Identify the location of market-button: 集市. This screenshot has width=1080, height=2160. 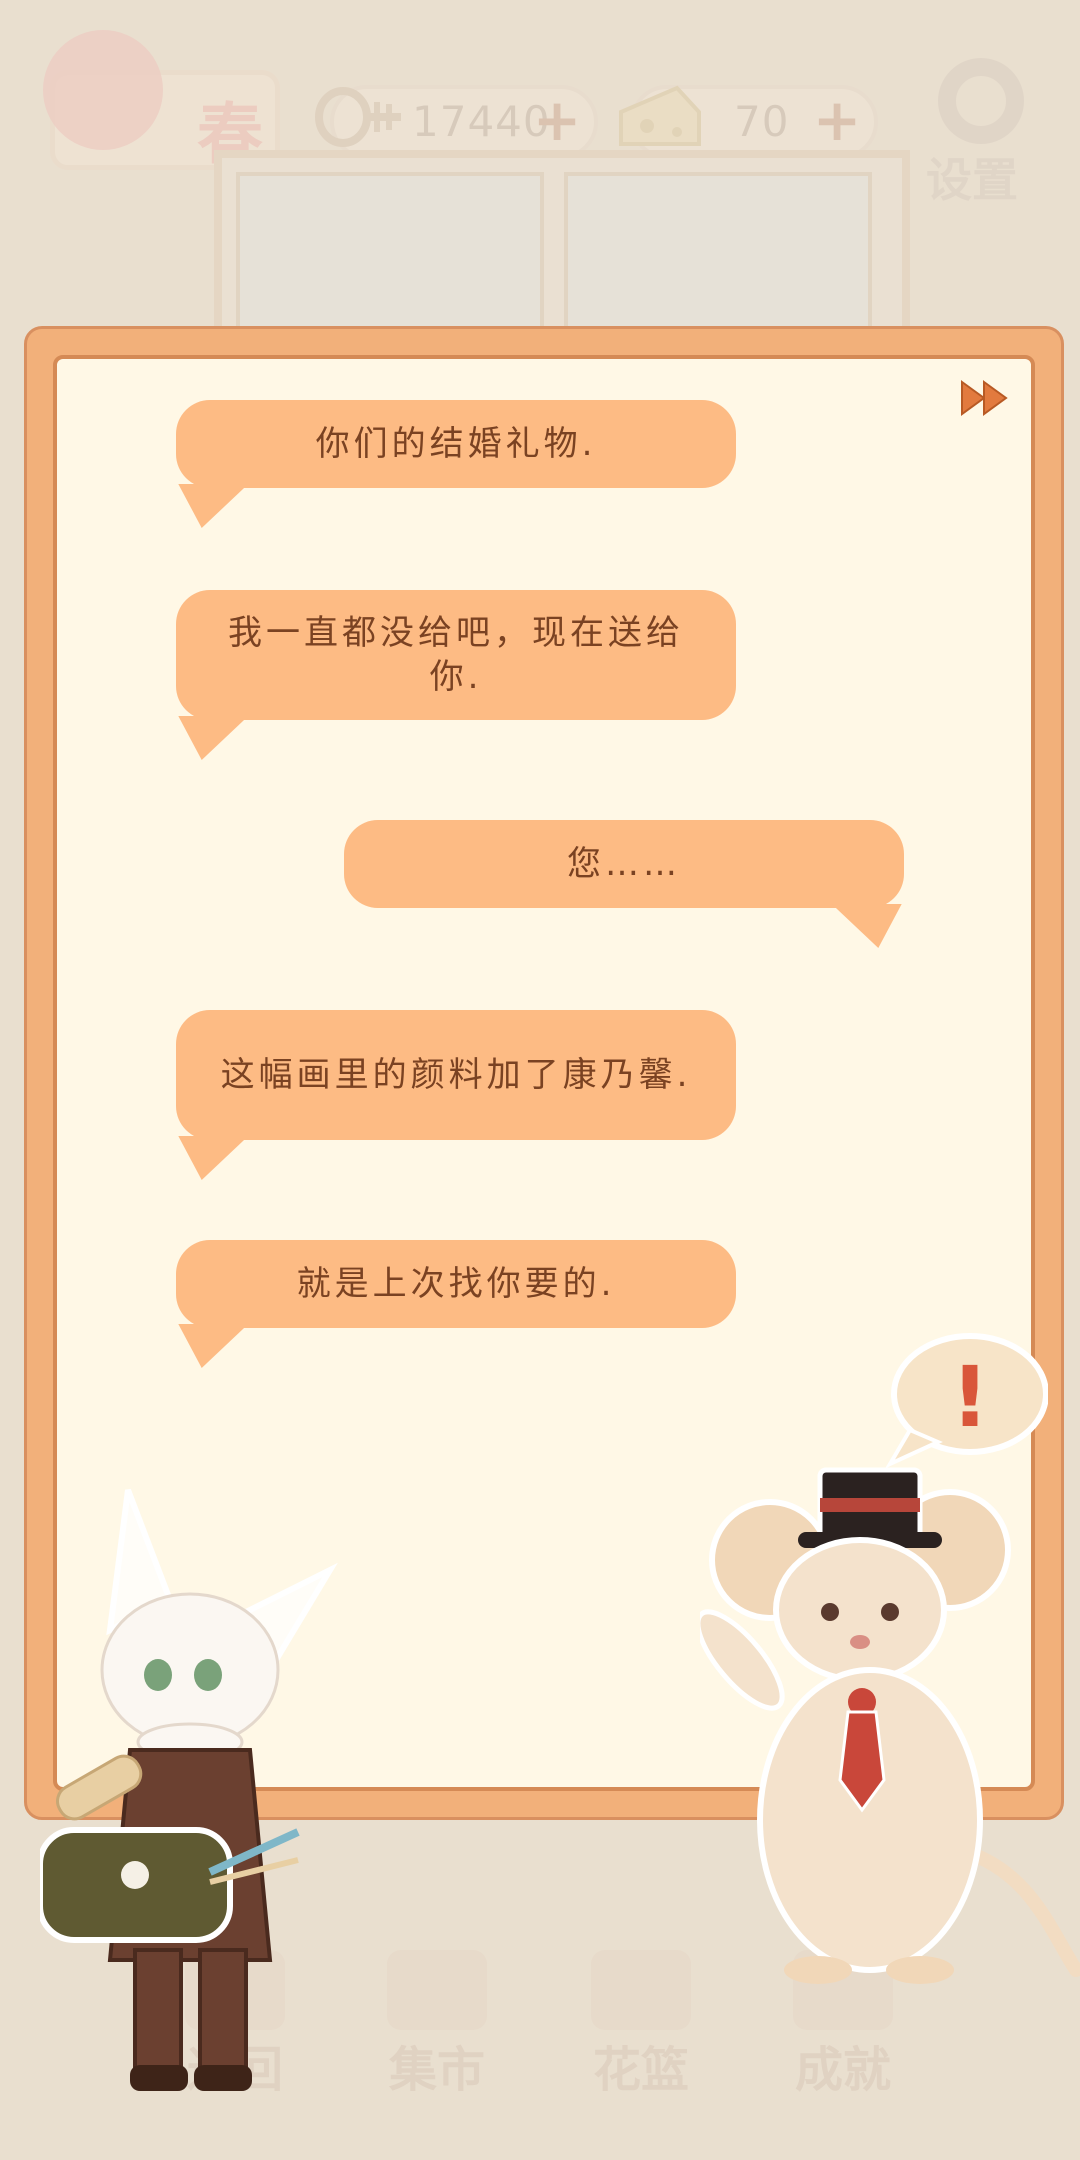
(437, 2025).